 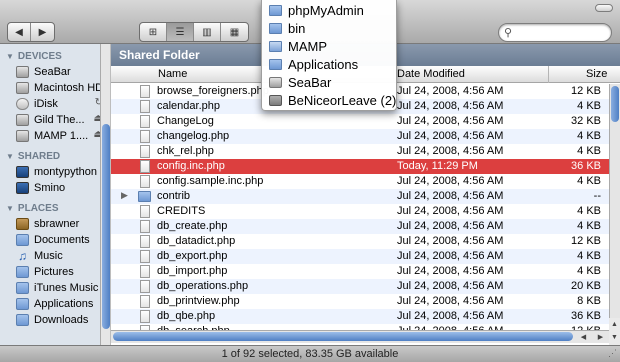 What do you see at coordinates (329, 10) in the screenshot?
I see `popup-menu-item: phpMyAdmin` at bounding box center [329, 10].